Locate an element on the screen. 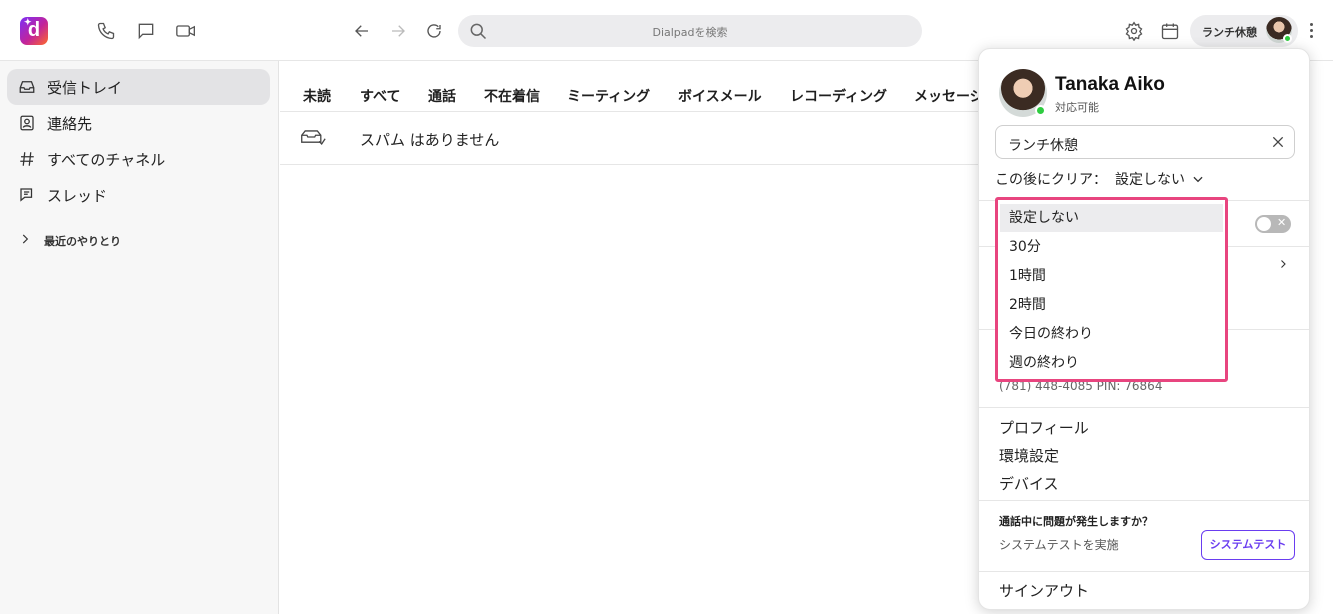 The height and width of the screenshot is (614, 1333). recent-conversations-toggle: 最近のやりとり is located at coordinates (69, 240).